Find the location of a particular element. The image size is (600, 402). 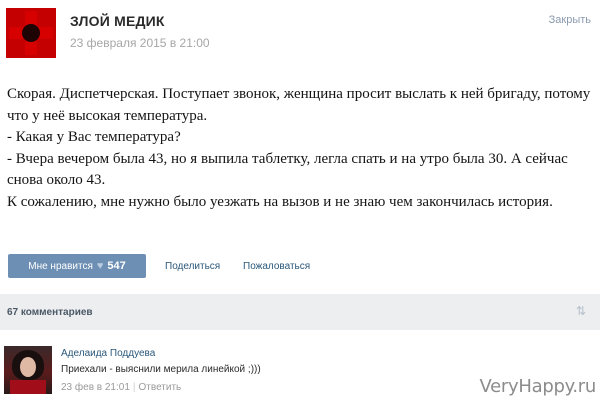

comments-count: 67 комментариев is located at coordinates (50, 312).